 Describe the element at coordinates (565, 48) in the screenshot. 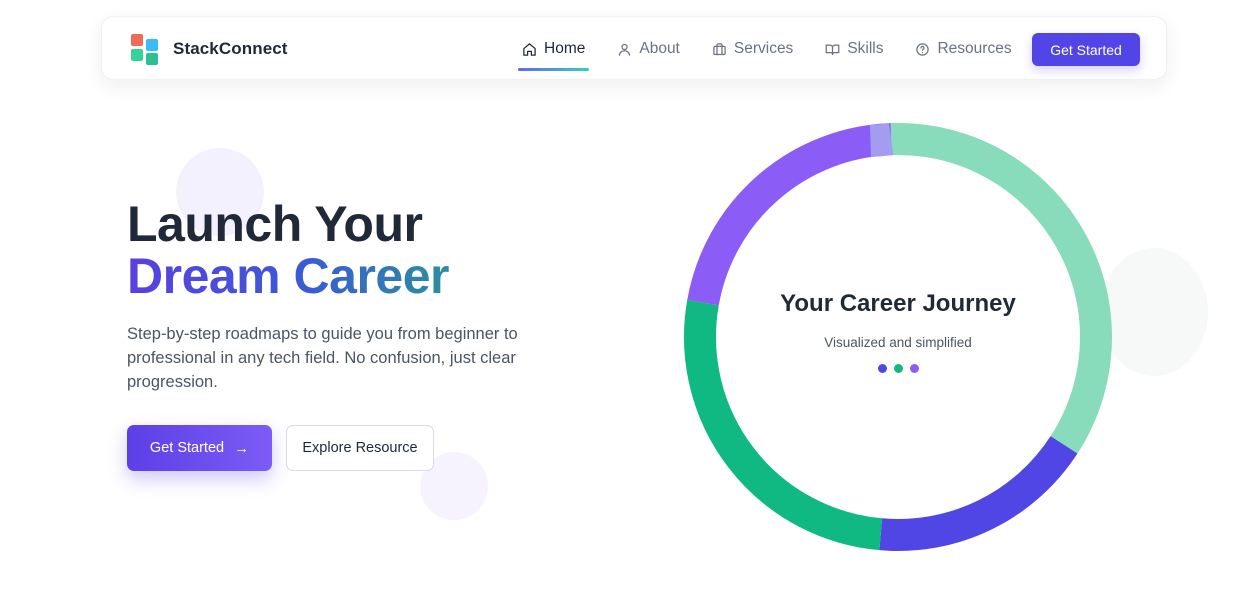

I see `nav-item-label: Home` at that location.